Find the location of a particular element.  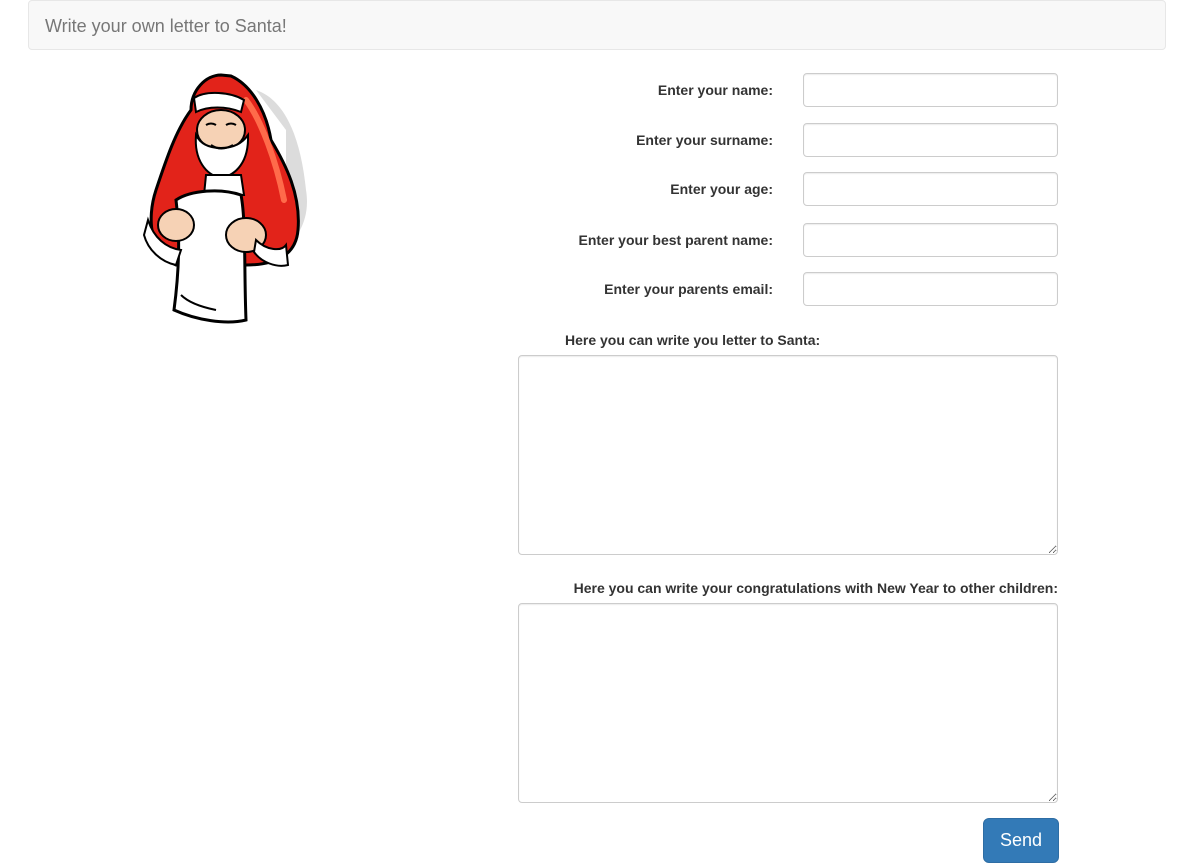

parent-name-label: Enter your best parent name: is located at coordinates (676, 240).